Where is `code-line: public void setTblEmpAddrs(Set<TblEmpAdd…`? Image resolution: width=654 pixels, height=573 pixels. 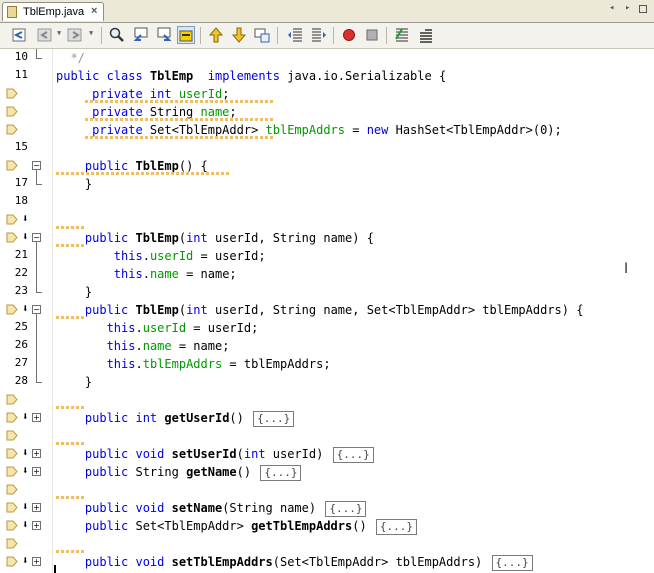
code-line: public void setTblEmpAddrs(Set<TblEmpAdd… is located at coordinates (294, 562).